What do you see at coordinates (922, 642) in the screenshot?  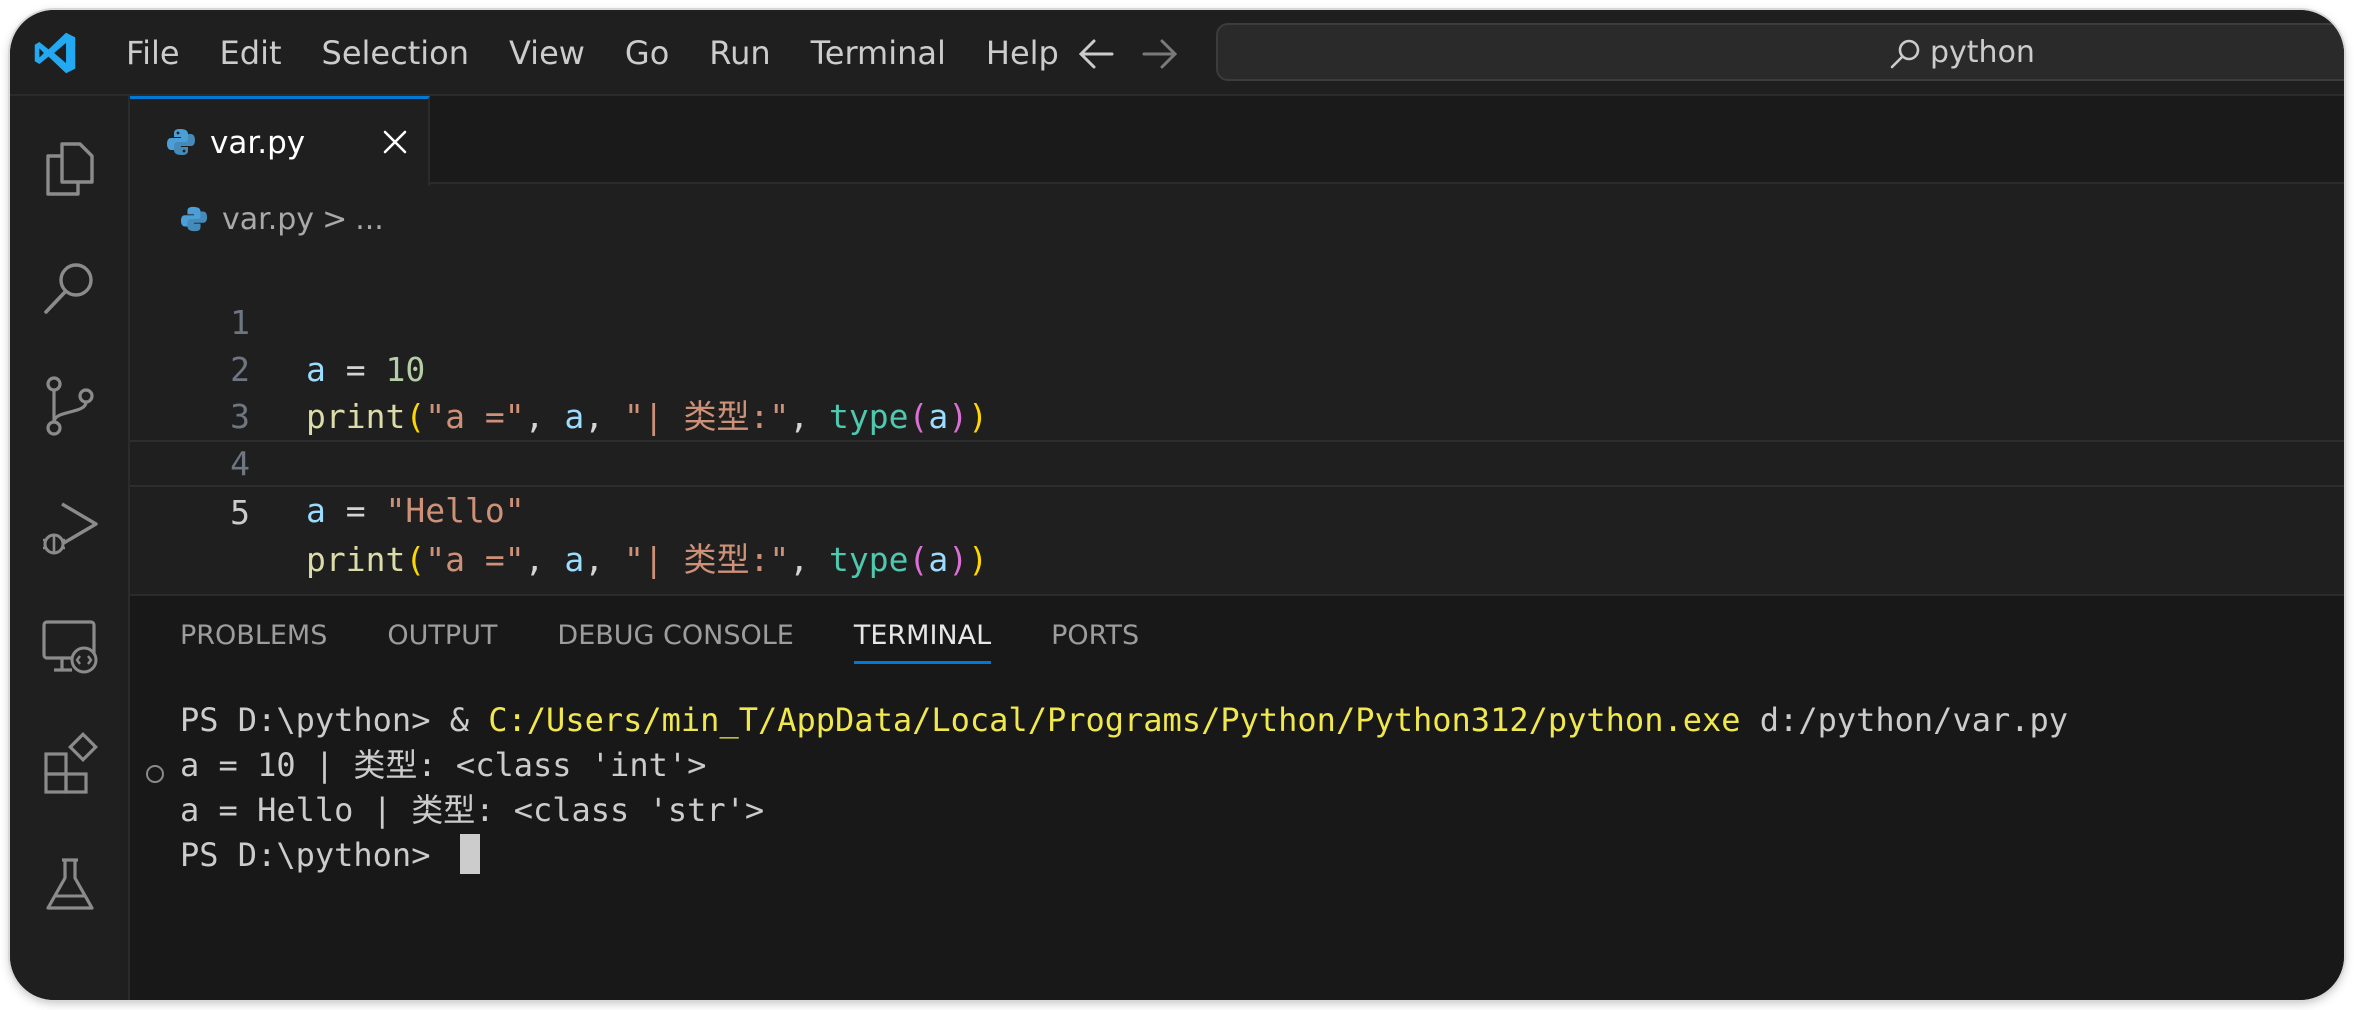 I see `tab-terminal: TERMINAL` at bounding box center [922, 642].